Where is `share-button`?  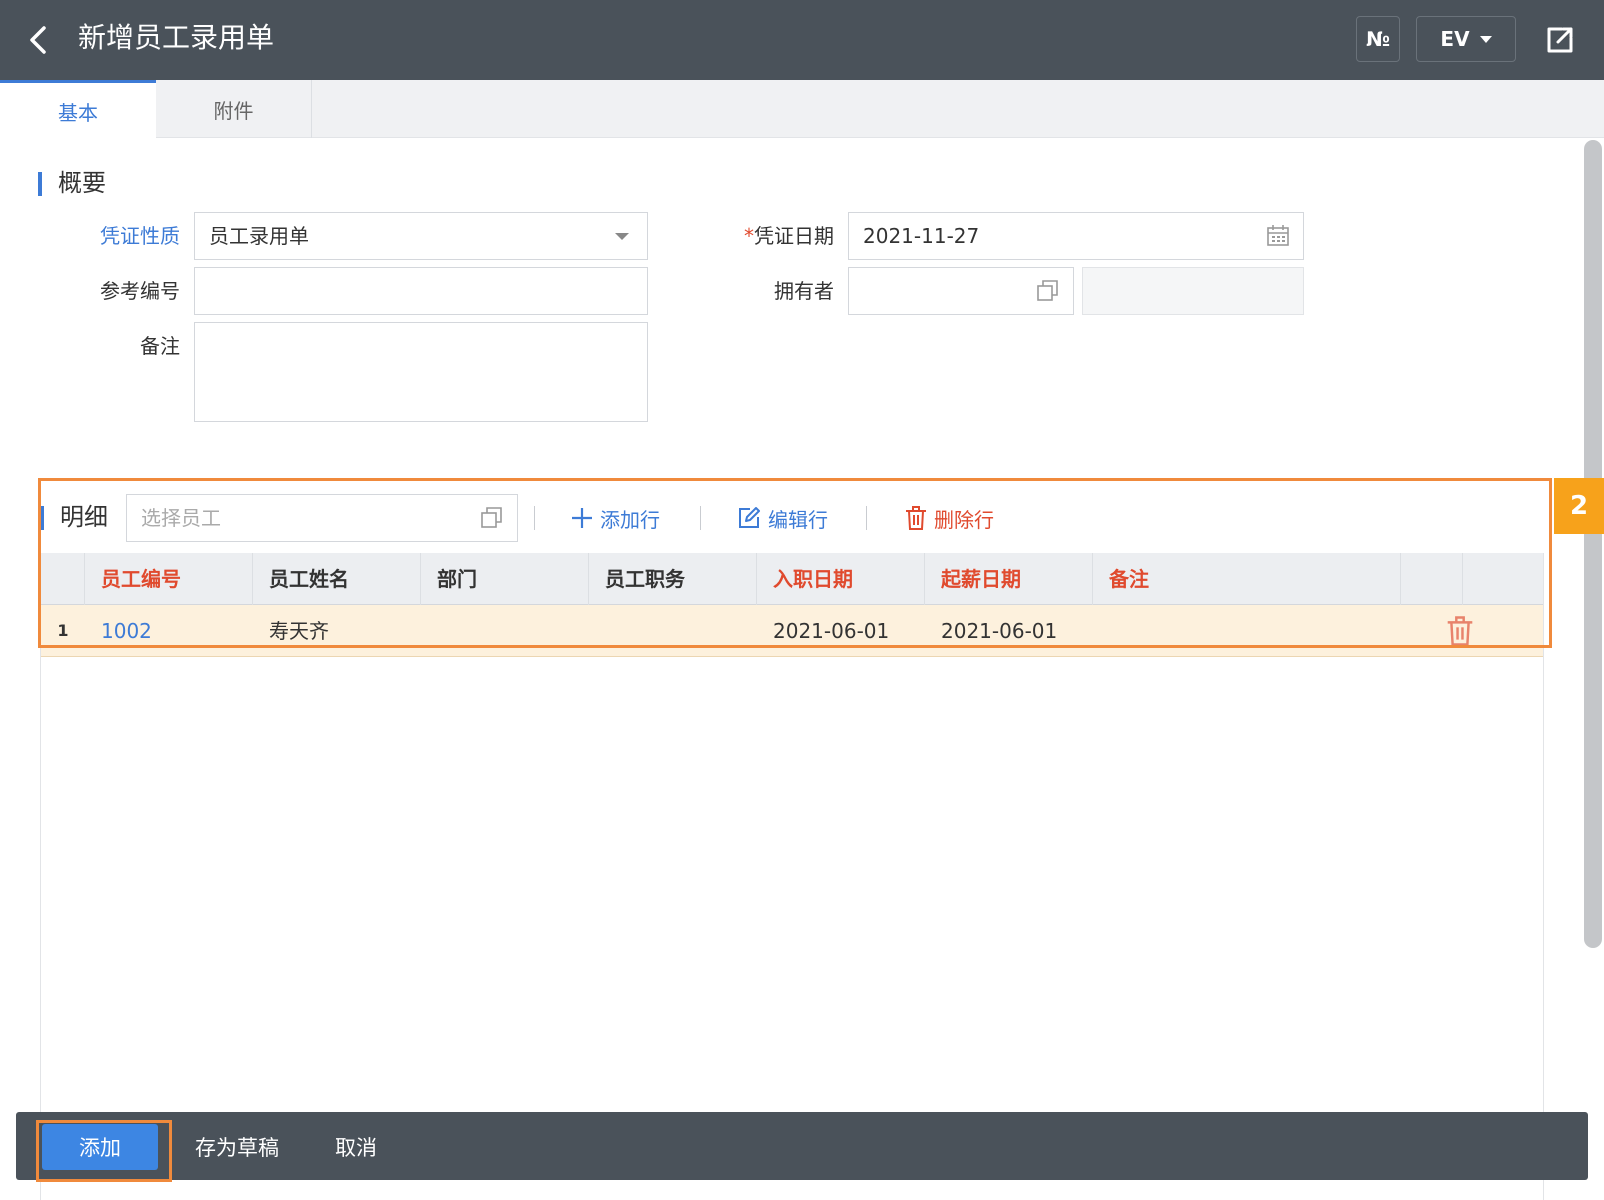
share-button is located at coordinates (1560, 40).